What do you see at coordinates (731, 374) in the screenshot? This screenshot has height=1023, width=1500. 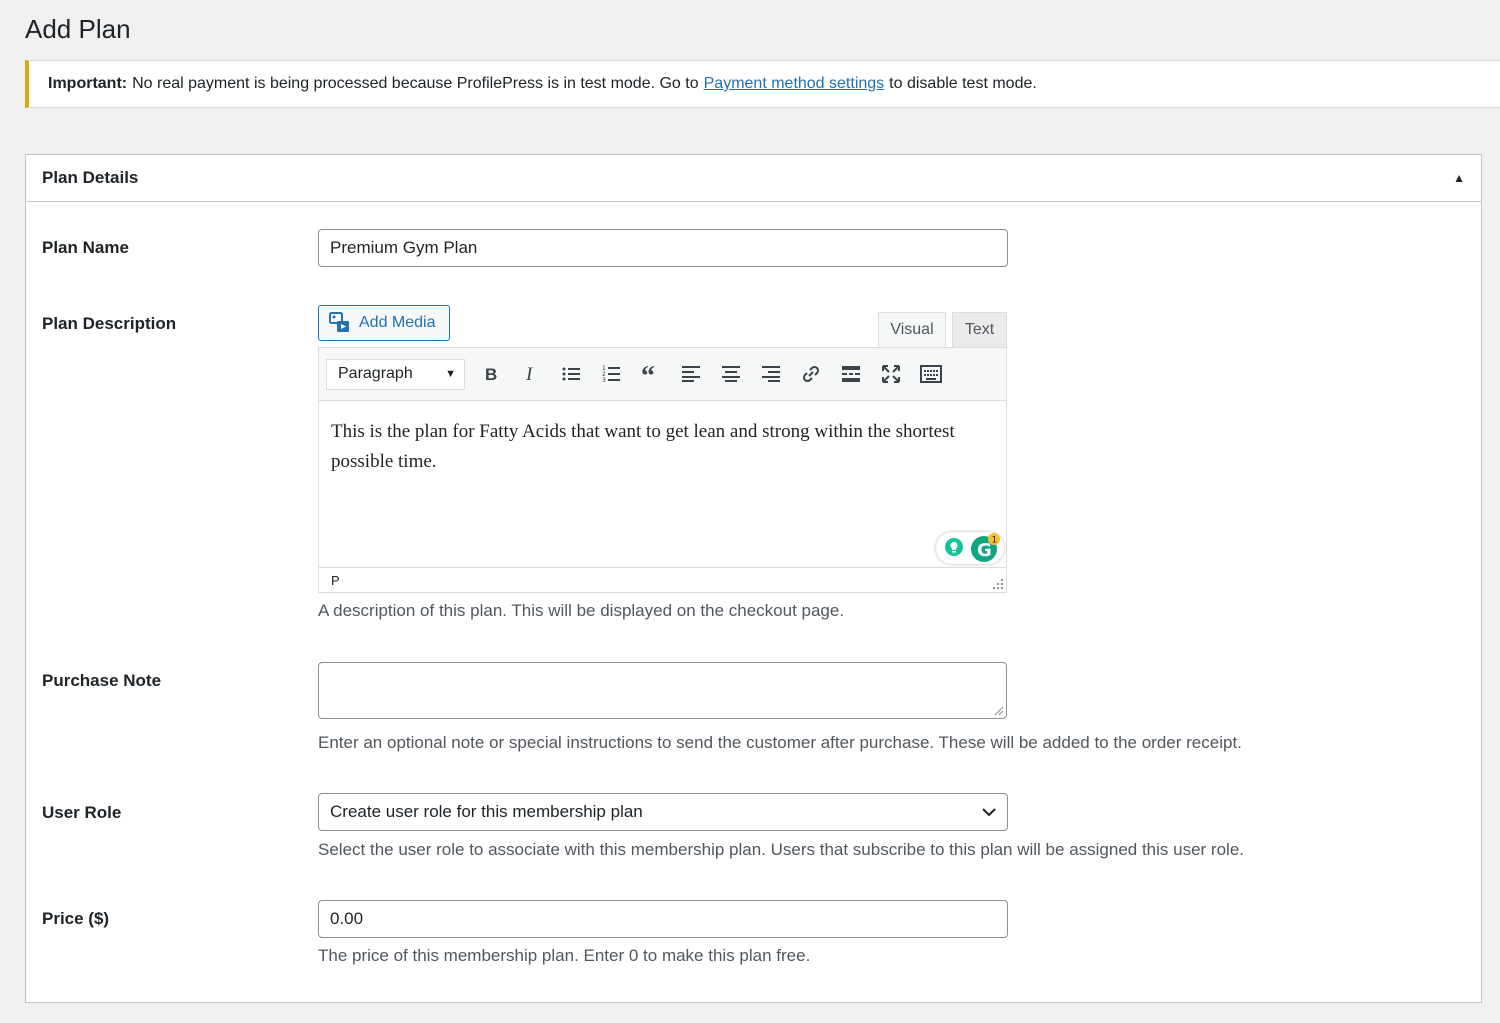 I see `align-center-icon` at bounding box center [731, 374].